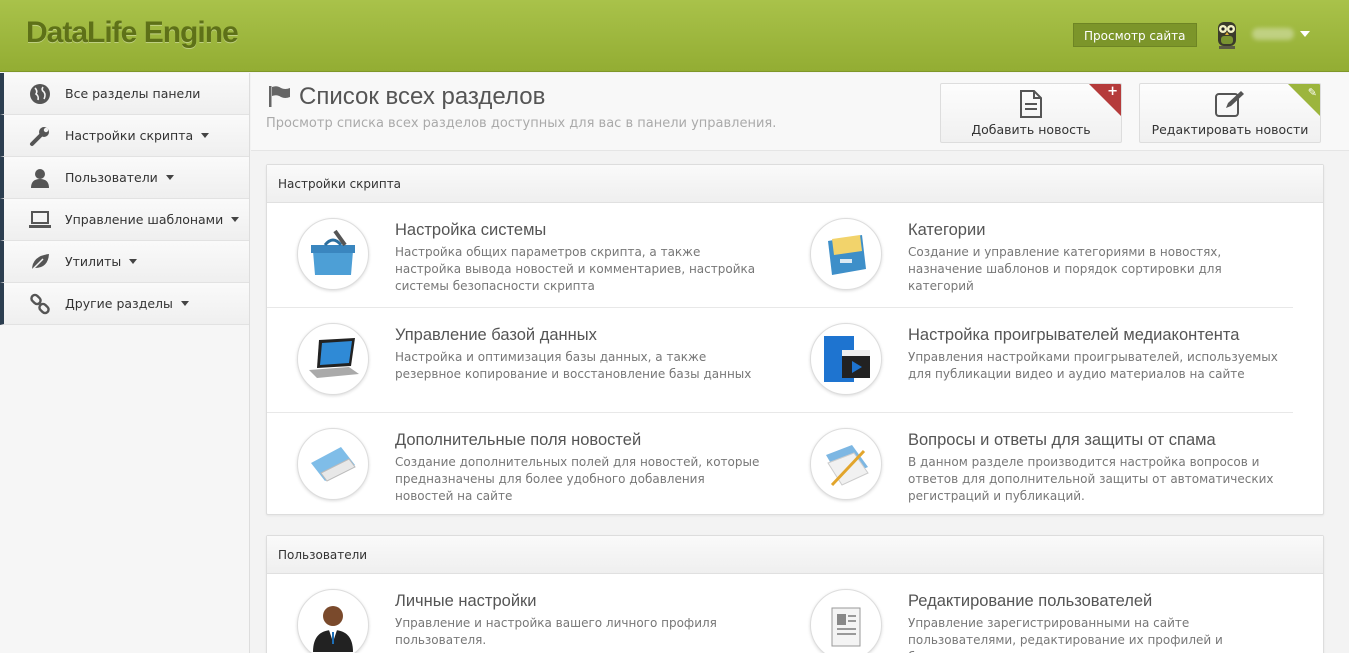  What do you see at coordinates (111, 177) in the screenshot?
I see `sidebar-item-label: Пользователи` at bounding box center [111, 177].